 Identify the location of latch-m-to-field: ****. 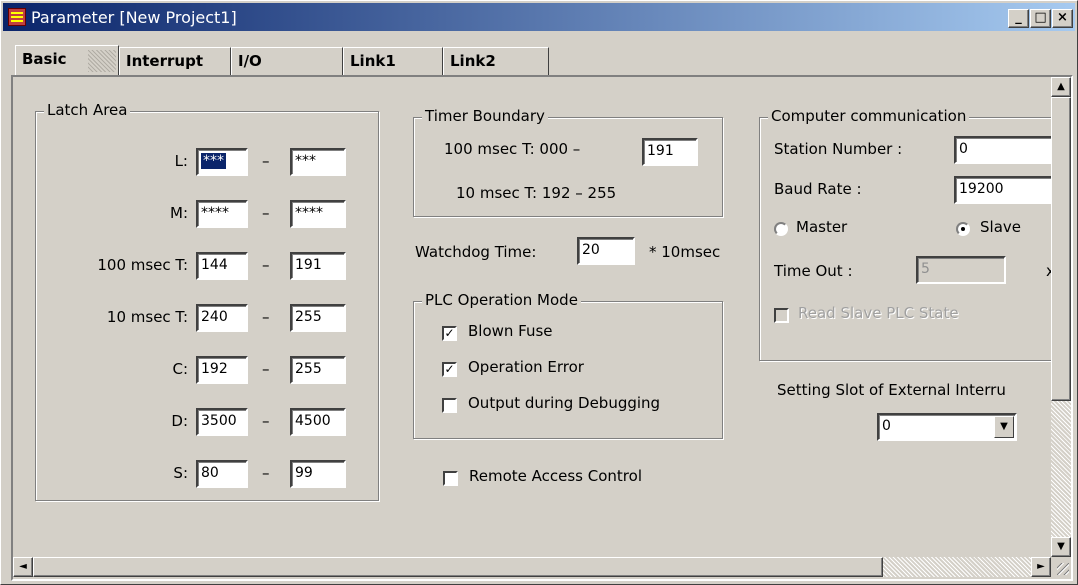
(318, 214).